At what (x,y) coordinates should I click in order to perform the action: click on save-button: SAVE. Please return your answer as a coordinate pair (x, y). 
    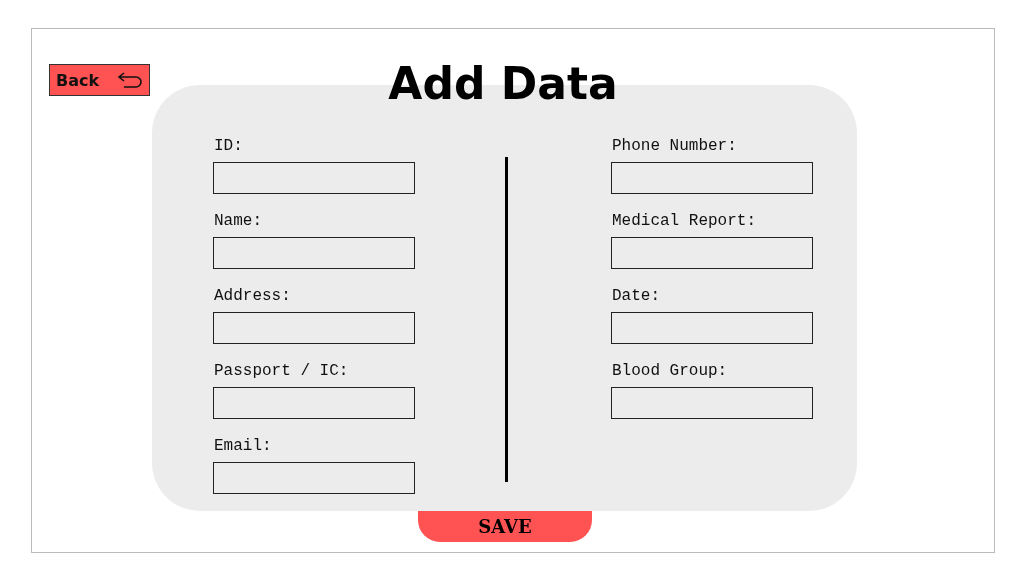
    Looking at the image, I should click on (505, 526).